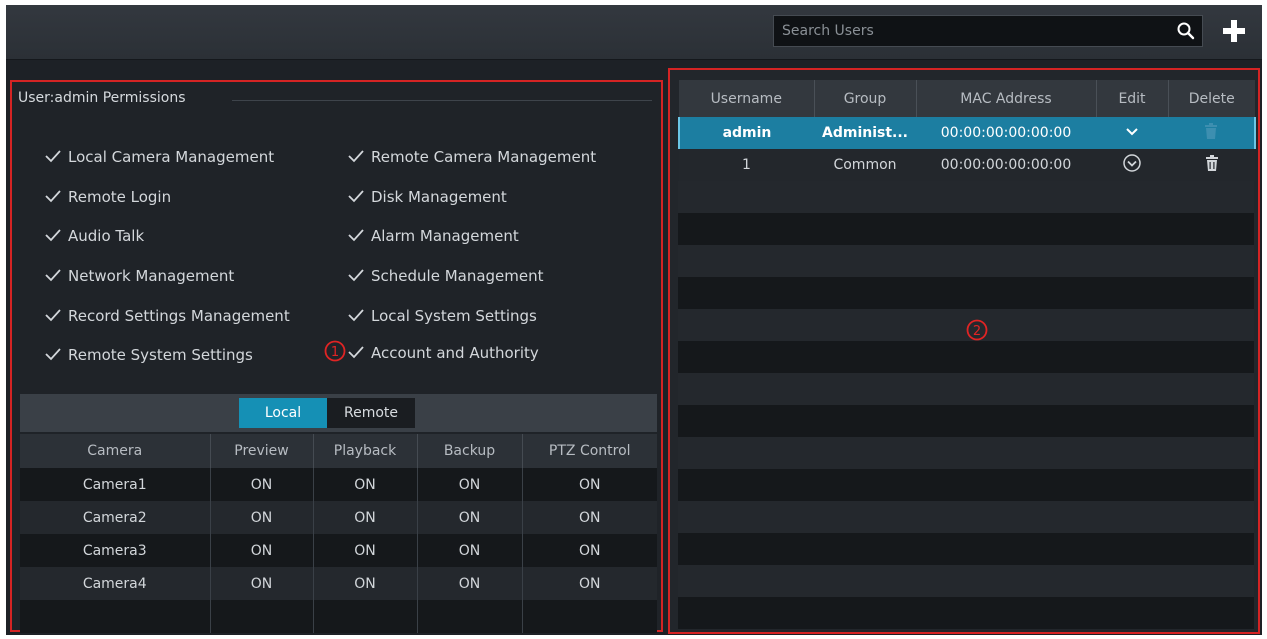 The image size is (1267, 639). I want to click on camera-name-cell: Camera3, so click(115, 550).